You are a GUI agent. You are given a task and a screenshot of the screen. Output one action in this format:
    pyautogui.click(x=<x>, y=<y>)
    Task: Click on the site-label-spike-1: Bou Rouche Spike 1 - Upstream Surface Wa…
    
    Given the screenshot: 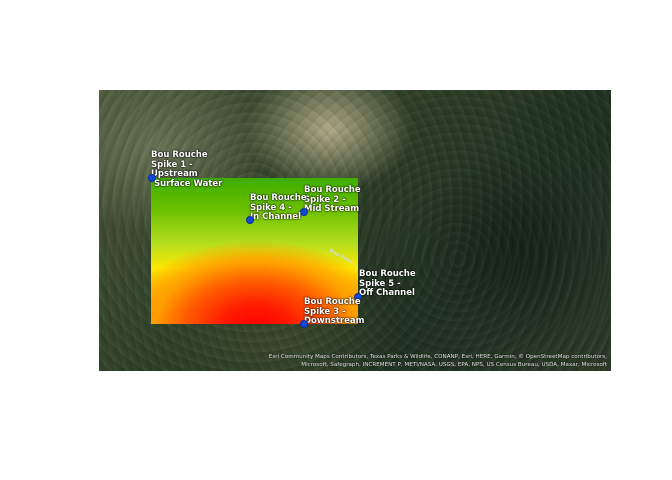 What is the action you would take?
    pyautogui.click(x=187, y=169)
    